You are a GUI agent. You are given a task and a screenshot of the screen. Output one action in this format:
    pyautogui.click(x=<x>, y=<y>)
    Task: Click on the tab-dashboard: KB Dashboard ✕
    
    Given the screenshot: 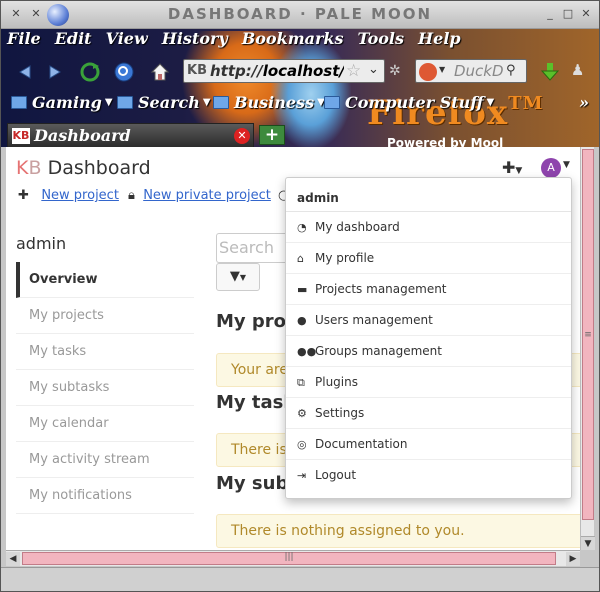 What is the action you would take?
    pyautogui.click(x=130, y=135)
    